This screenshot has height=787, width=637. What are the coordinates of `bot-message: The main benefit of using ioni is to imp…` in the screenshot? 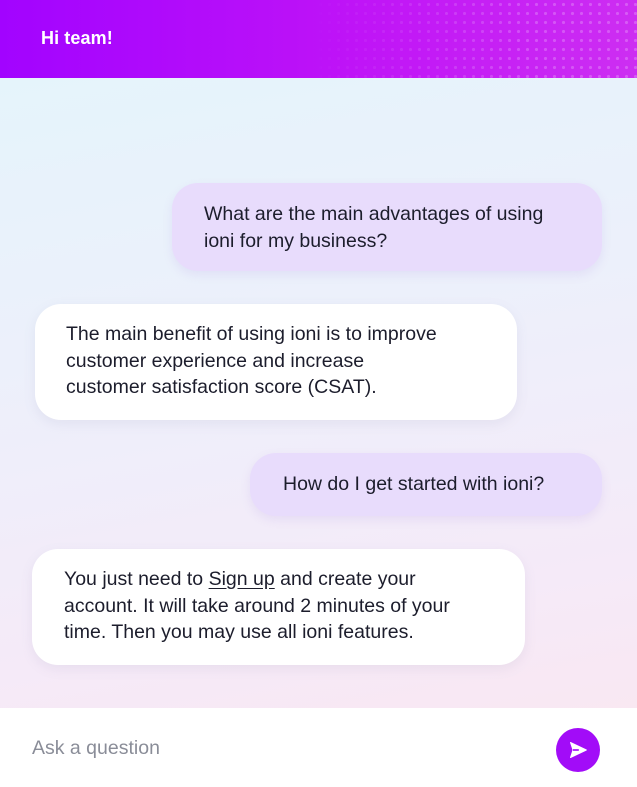 It's located at (276, 362).